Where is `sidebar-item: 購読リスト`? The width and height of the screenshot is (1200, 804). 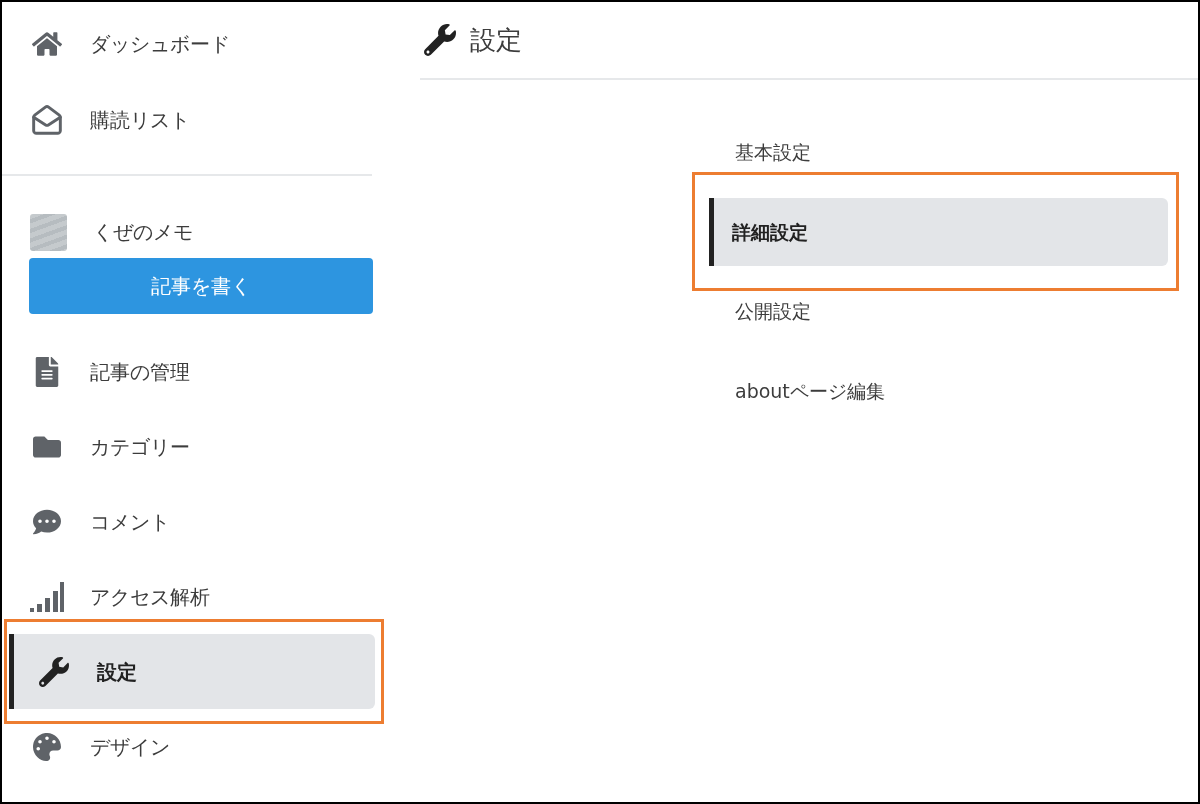
sidebar-item: 購読リスト is located at coordinates (192, 120).